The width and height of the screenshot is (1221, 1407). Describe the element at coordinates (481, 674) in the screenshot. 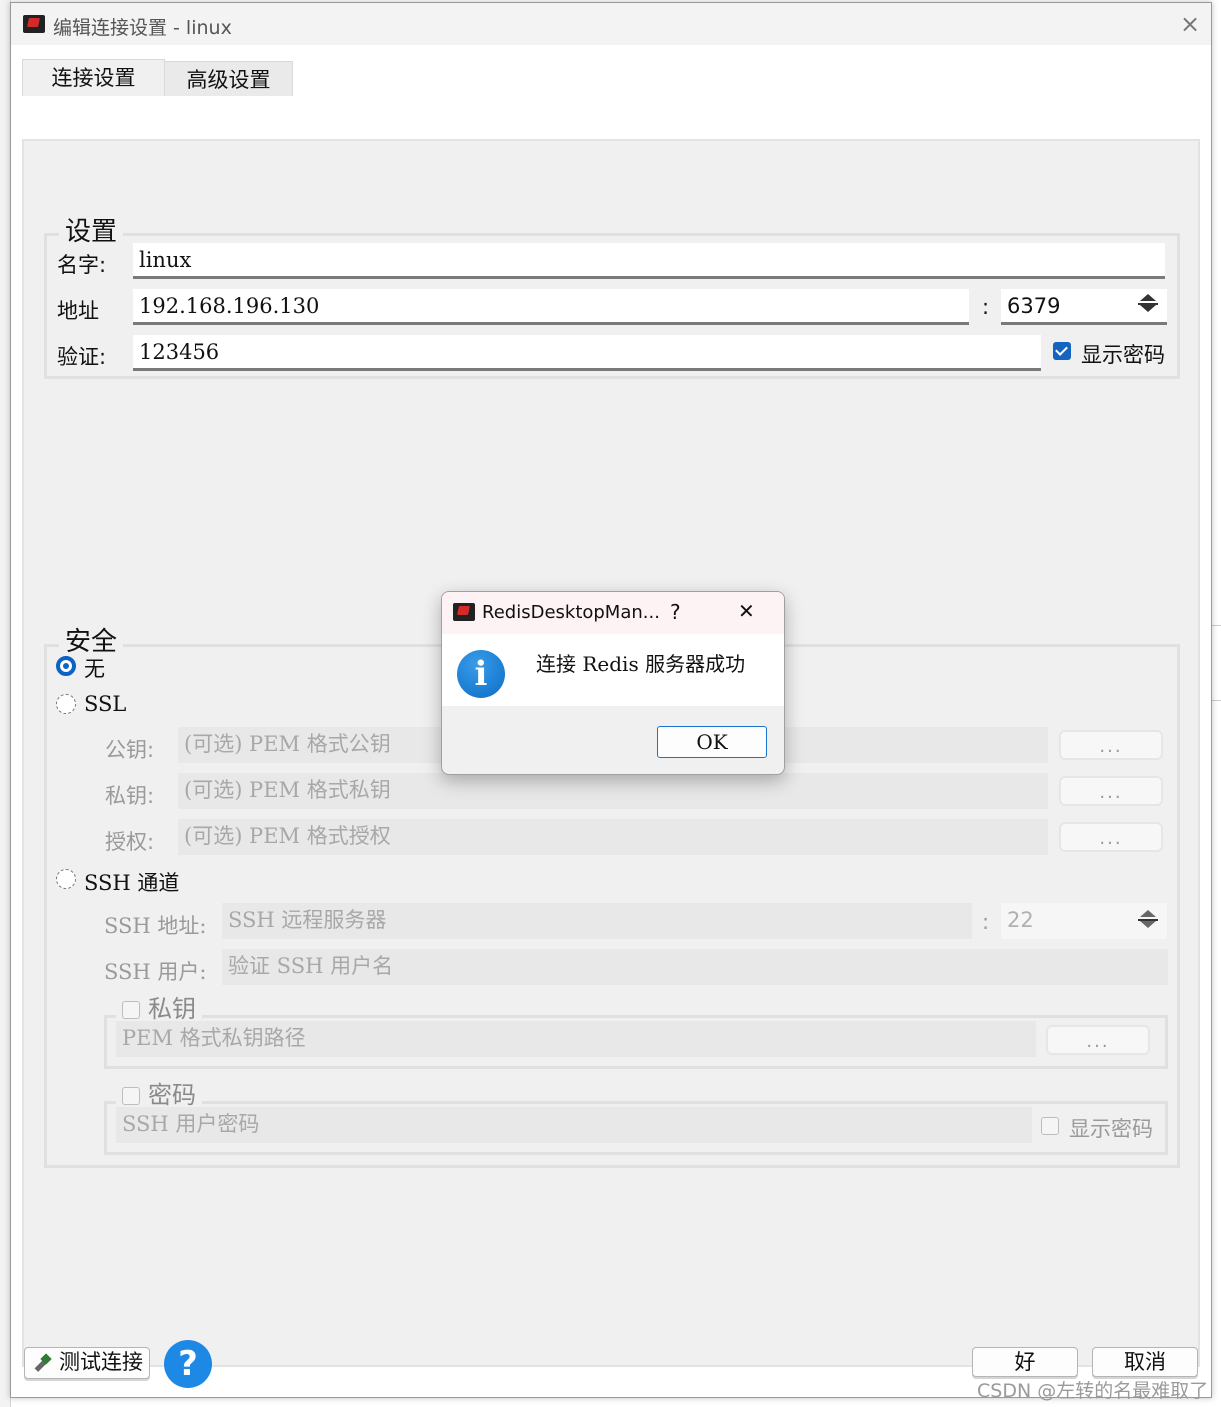

I see `info-icon: i` at that location.